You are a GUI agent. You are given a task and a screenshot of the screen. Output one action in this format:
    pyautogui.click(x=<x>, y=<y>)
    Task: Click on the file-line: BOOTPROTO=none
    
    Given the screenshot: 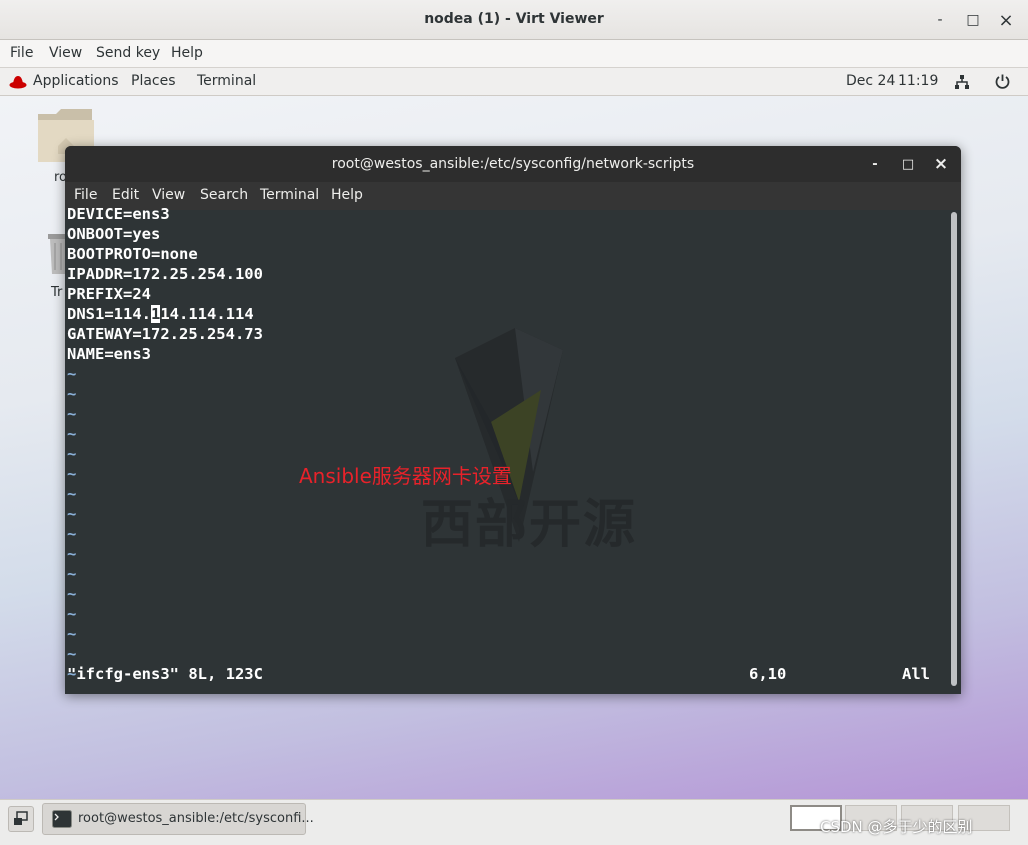 What is the action you would take?
    pyautogui.click(x=132, y=254)
    